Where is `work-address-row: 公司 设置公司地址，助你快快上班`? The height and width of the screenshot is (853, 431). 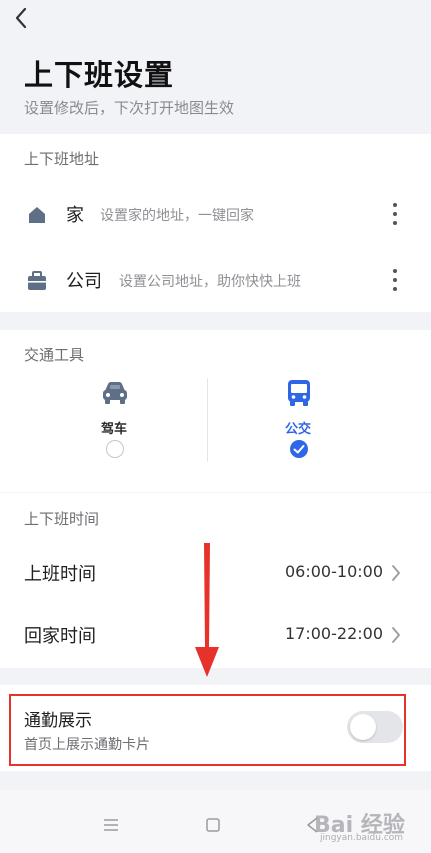
work-address-row: 公司 设置公司地址，助你快快上班 is located at coordinates (215, 280).